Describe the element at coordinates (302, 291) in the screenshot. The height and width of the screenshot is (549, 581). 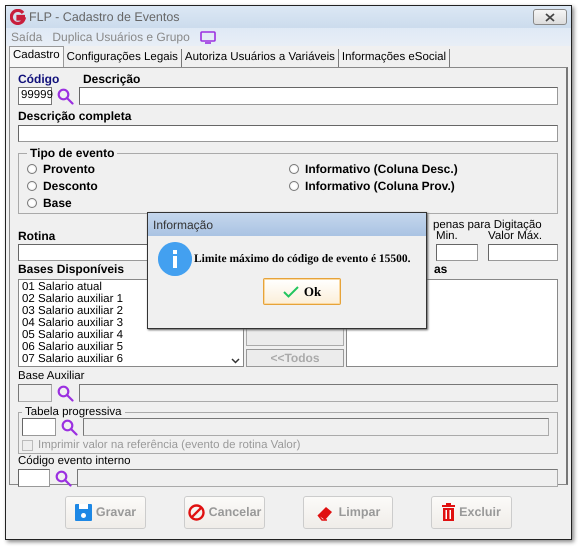
I see `ok-button: Ok` at that location.